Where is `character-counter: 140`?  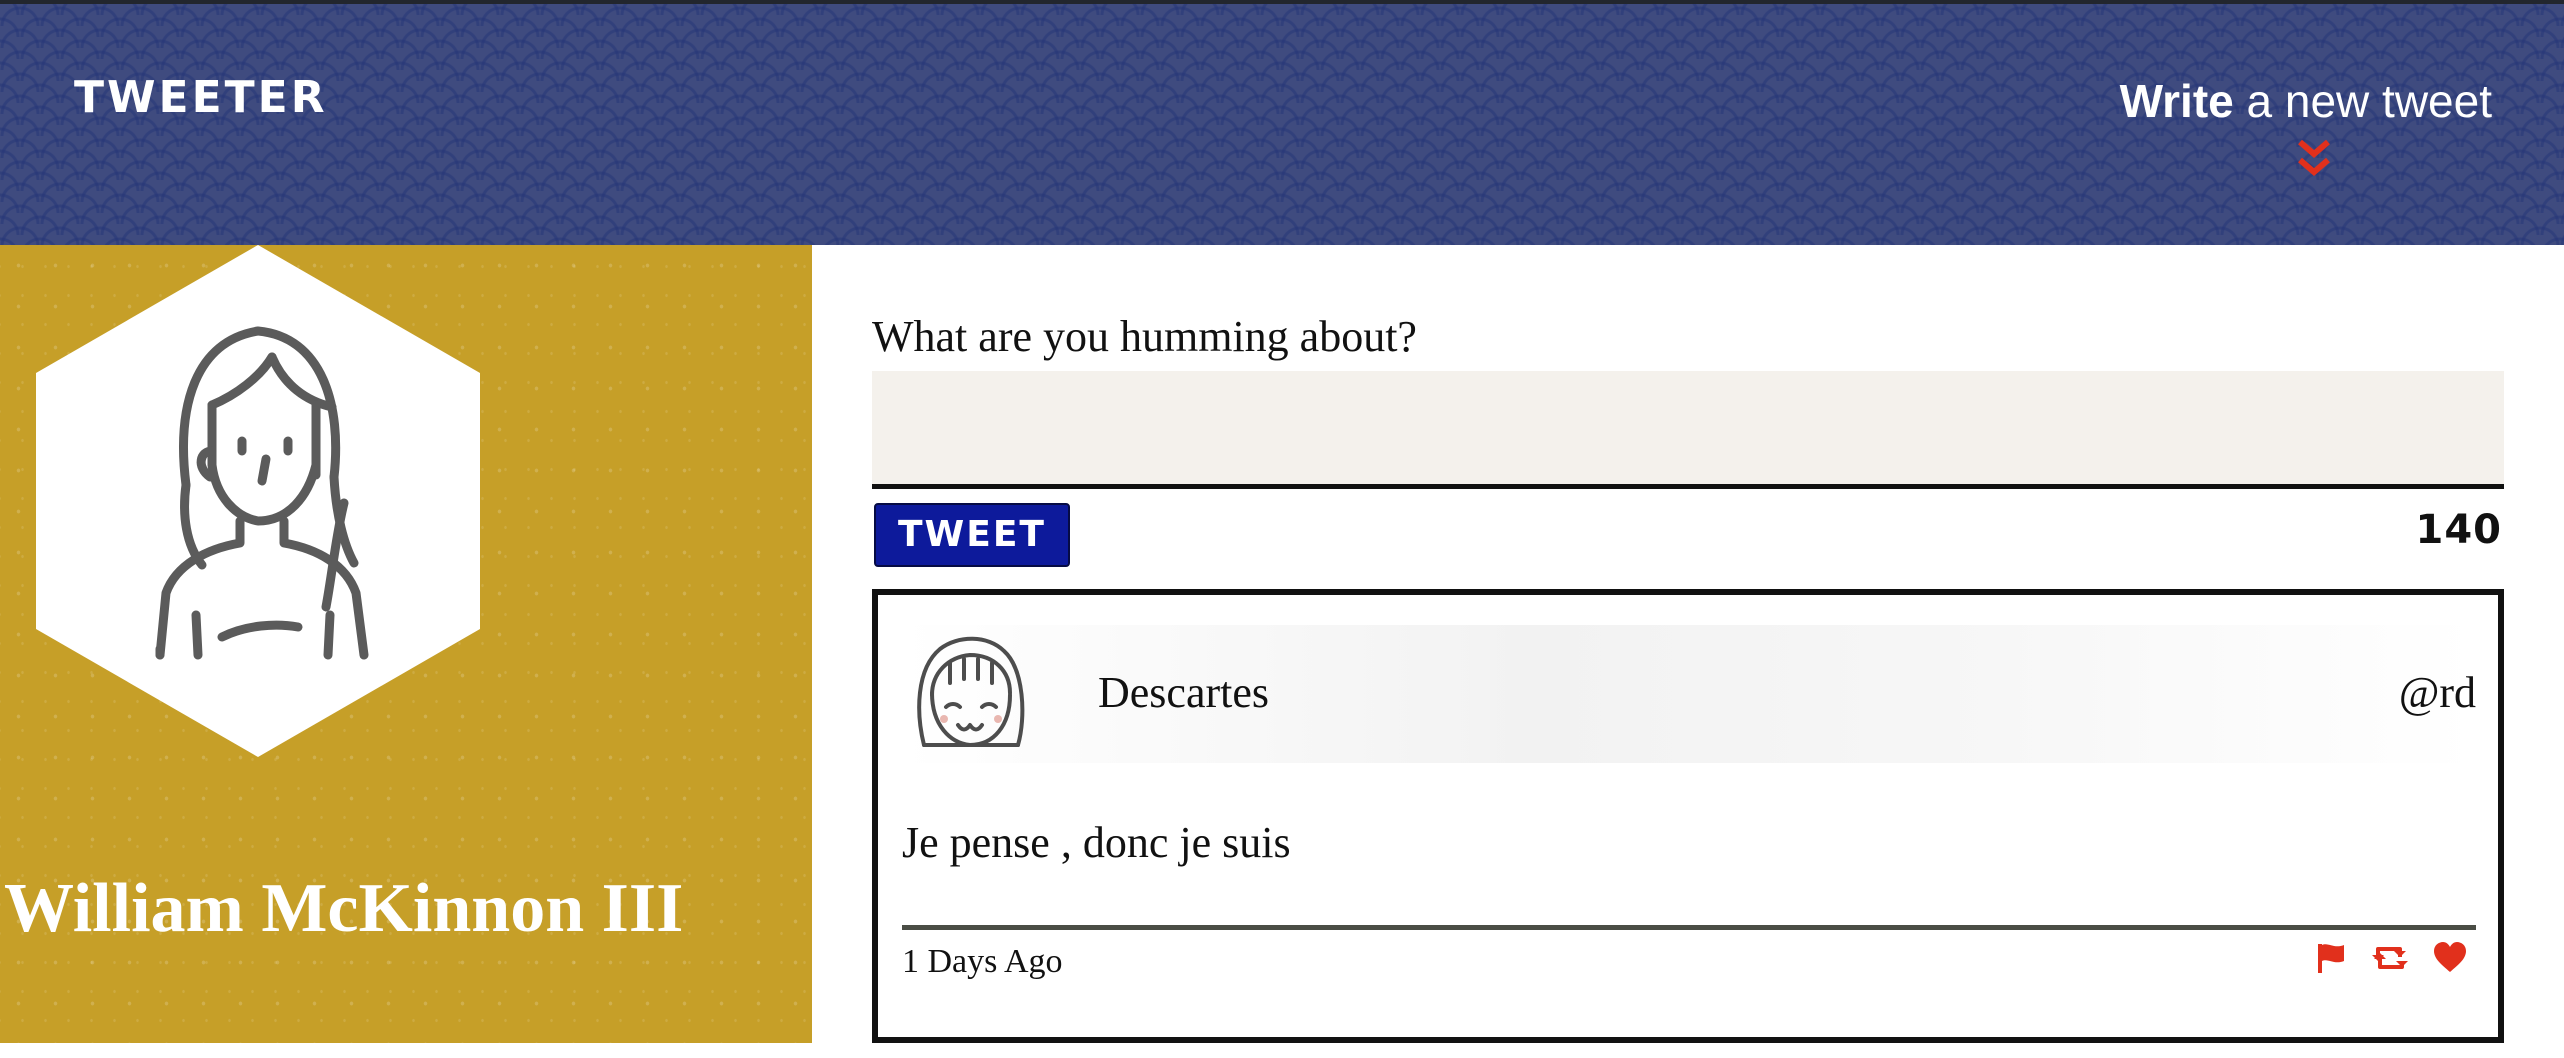
character-counter: 140 is located at coordinates (2458, 530).